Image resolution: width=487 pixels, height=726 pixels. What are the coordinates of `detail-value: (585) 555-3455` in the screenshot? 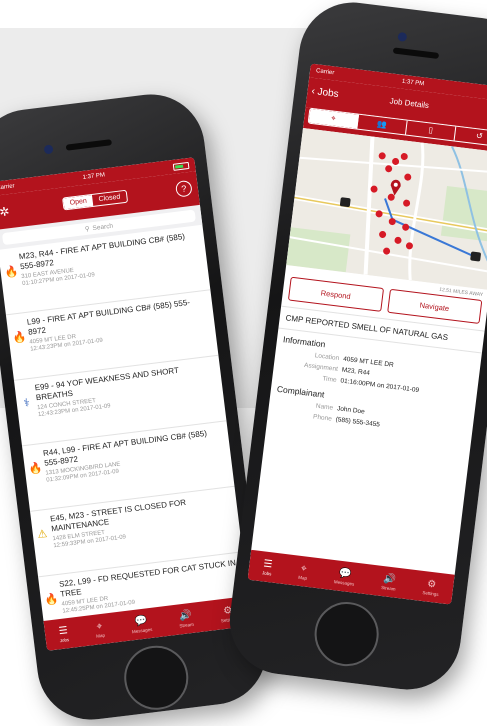 It's located at (358, 422).